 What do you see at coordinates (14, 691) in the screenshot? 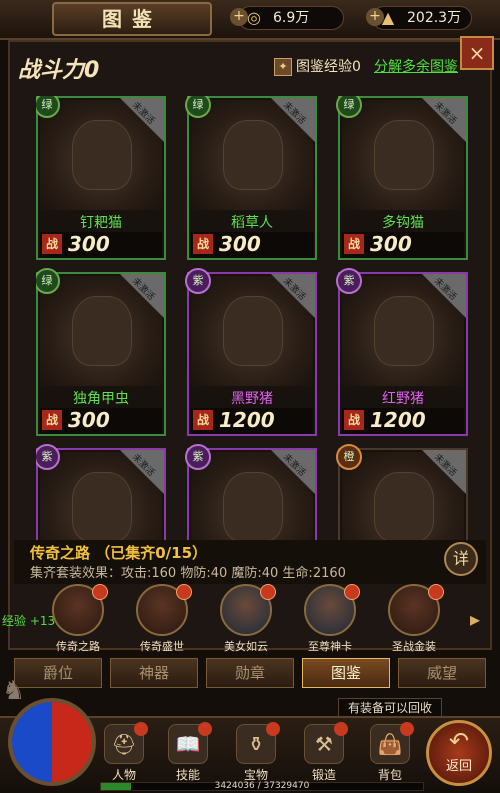
I see `dragon-icon: ♞` at bounding box center [14, 691].